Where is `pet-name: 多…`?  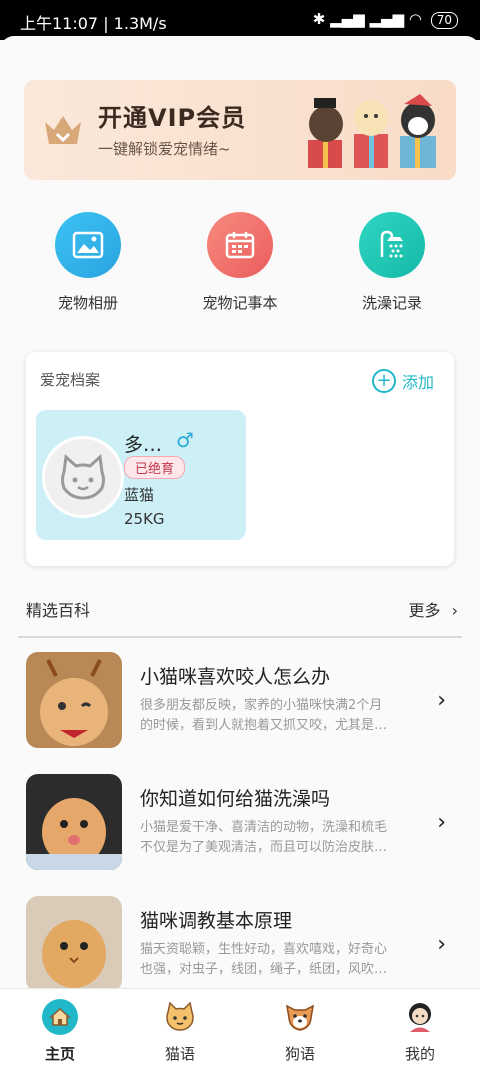
pet-name: 多… is located at coordinates (143, 445).